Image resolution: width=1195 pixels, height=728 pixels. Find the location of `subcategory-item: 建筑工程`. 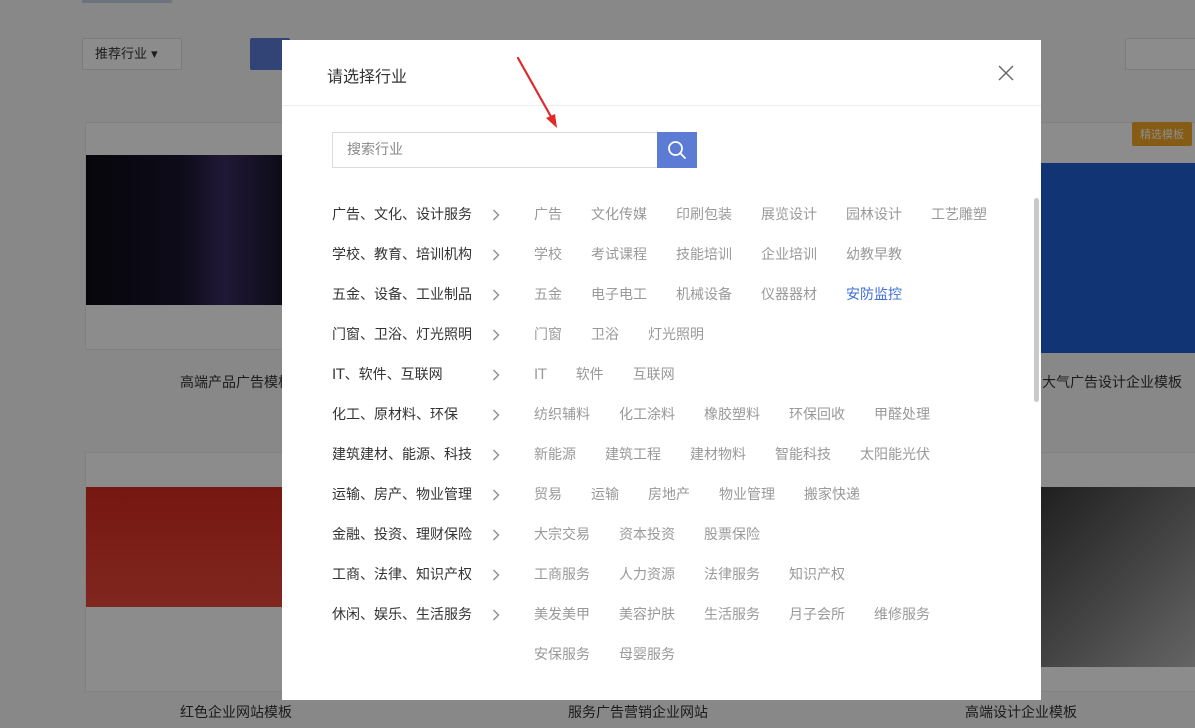

subcategory-item: 建筑工程 is located at coordinates (633, 455).